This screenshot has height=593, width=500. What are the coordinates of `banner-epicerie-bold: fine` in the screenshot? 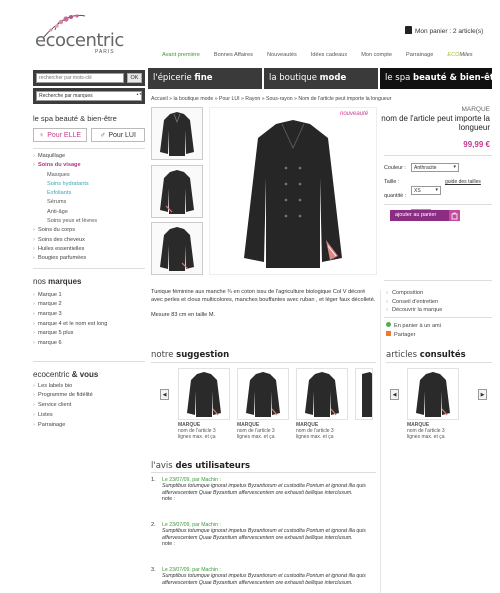 It's located at (203, 78).